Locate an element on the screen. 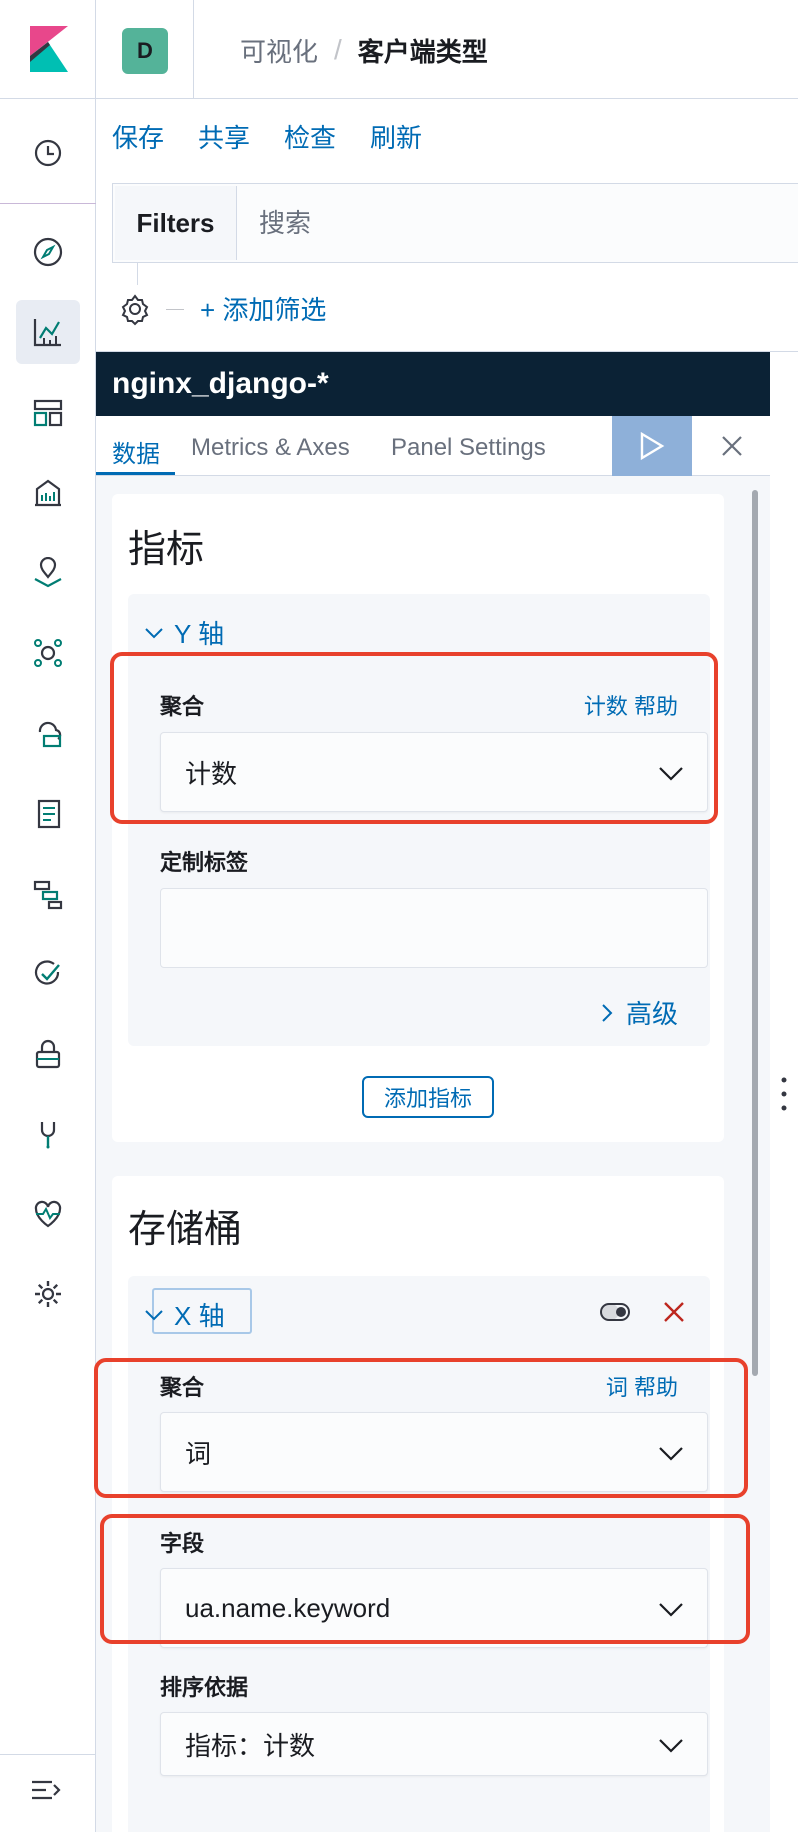  refresh-button: 刷新 is located at coordinates (396, 136).